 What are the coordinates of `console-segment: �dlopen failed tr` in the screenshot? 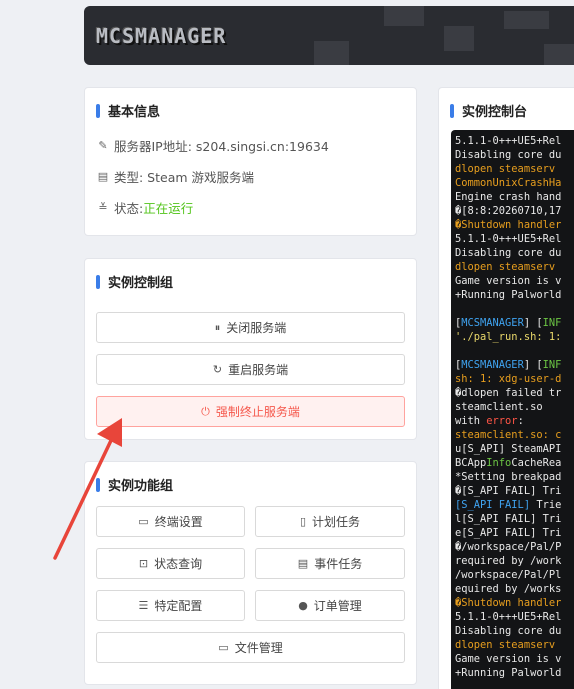 It's located at (508, 393).